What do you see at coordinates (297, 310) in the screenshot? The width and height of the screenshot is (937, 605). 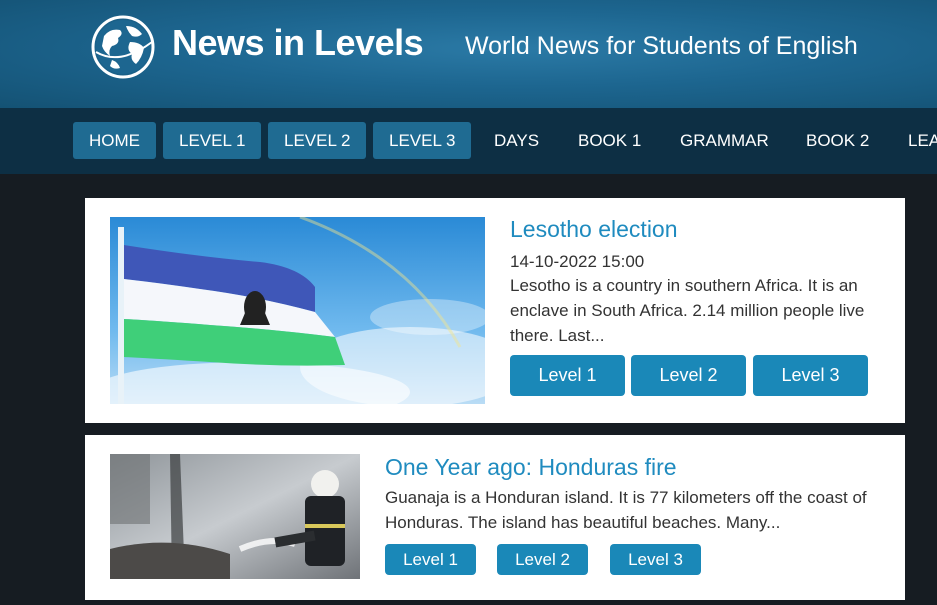 I see `article-thumbnail-flag` at bounding box center [297, 310].